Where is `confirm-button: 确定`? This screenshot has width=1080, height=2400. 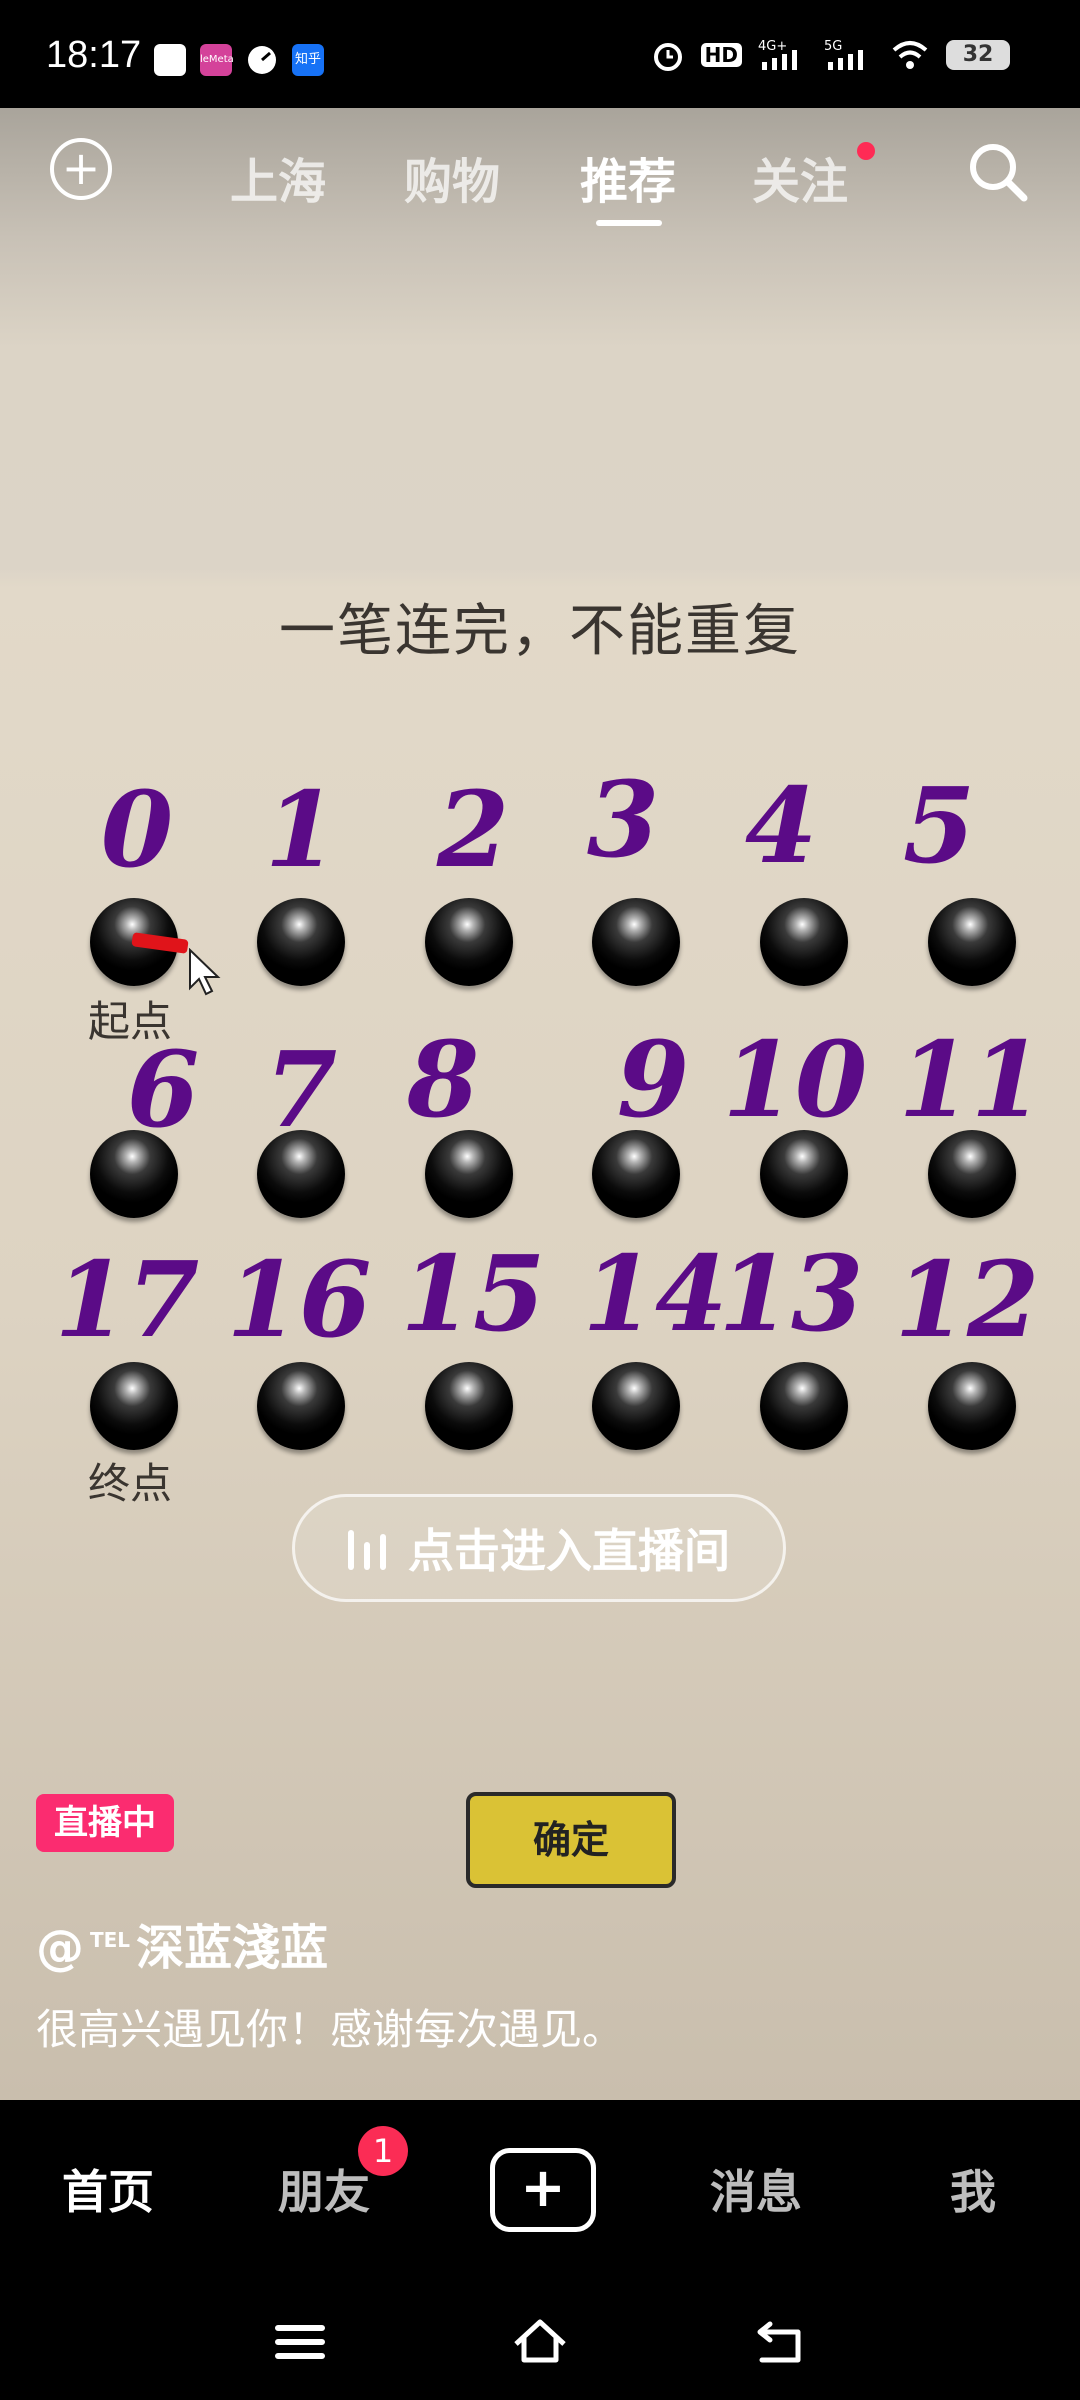 confirm-button: 确定 is located at coordinates (571, 1840).